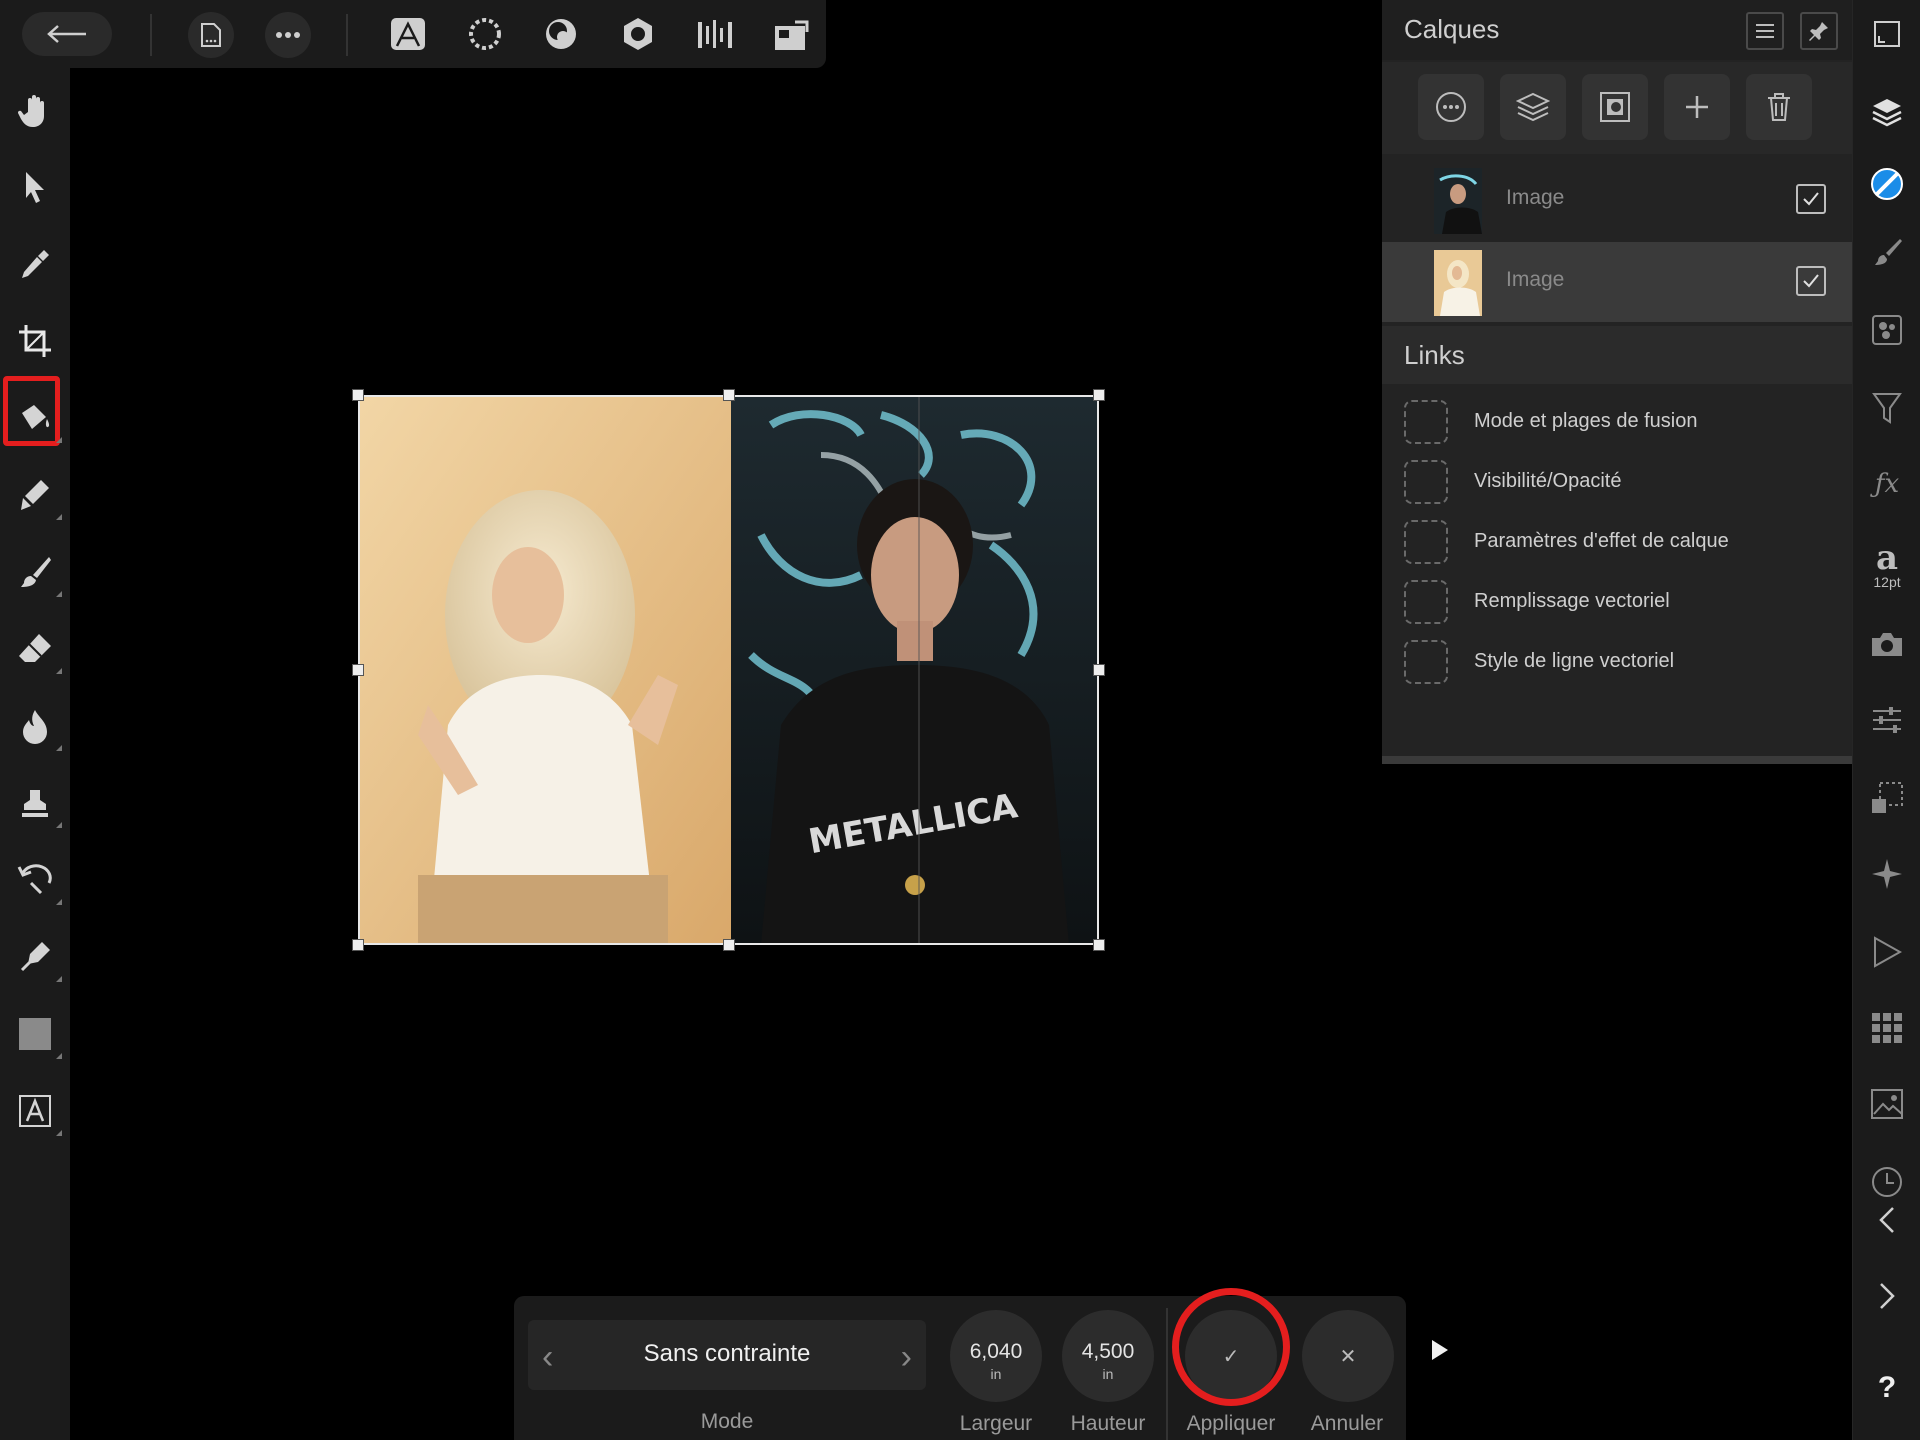  I want to click on crop-handle-top-left, so click(358, 395).